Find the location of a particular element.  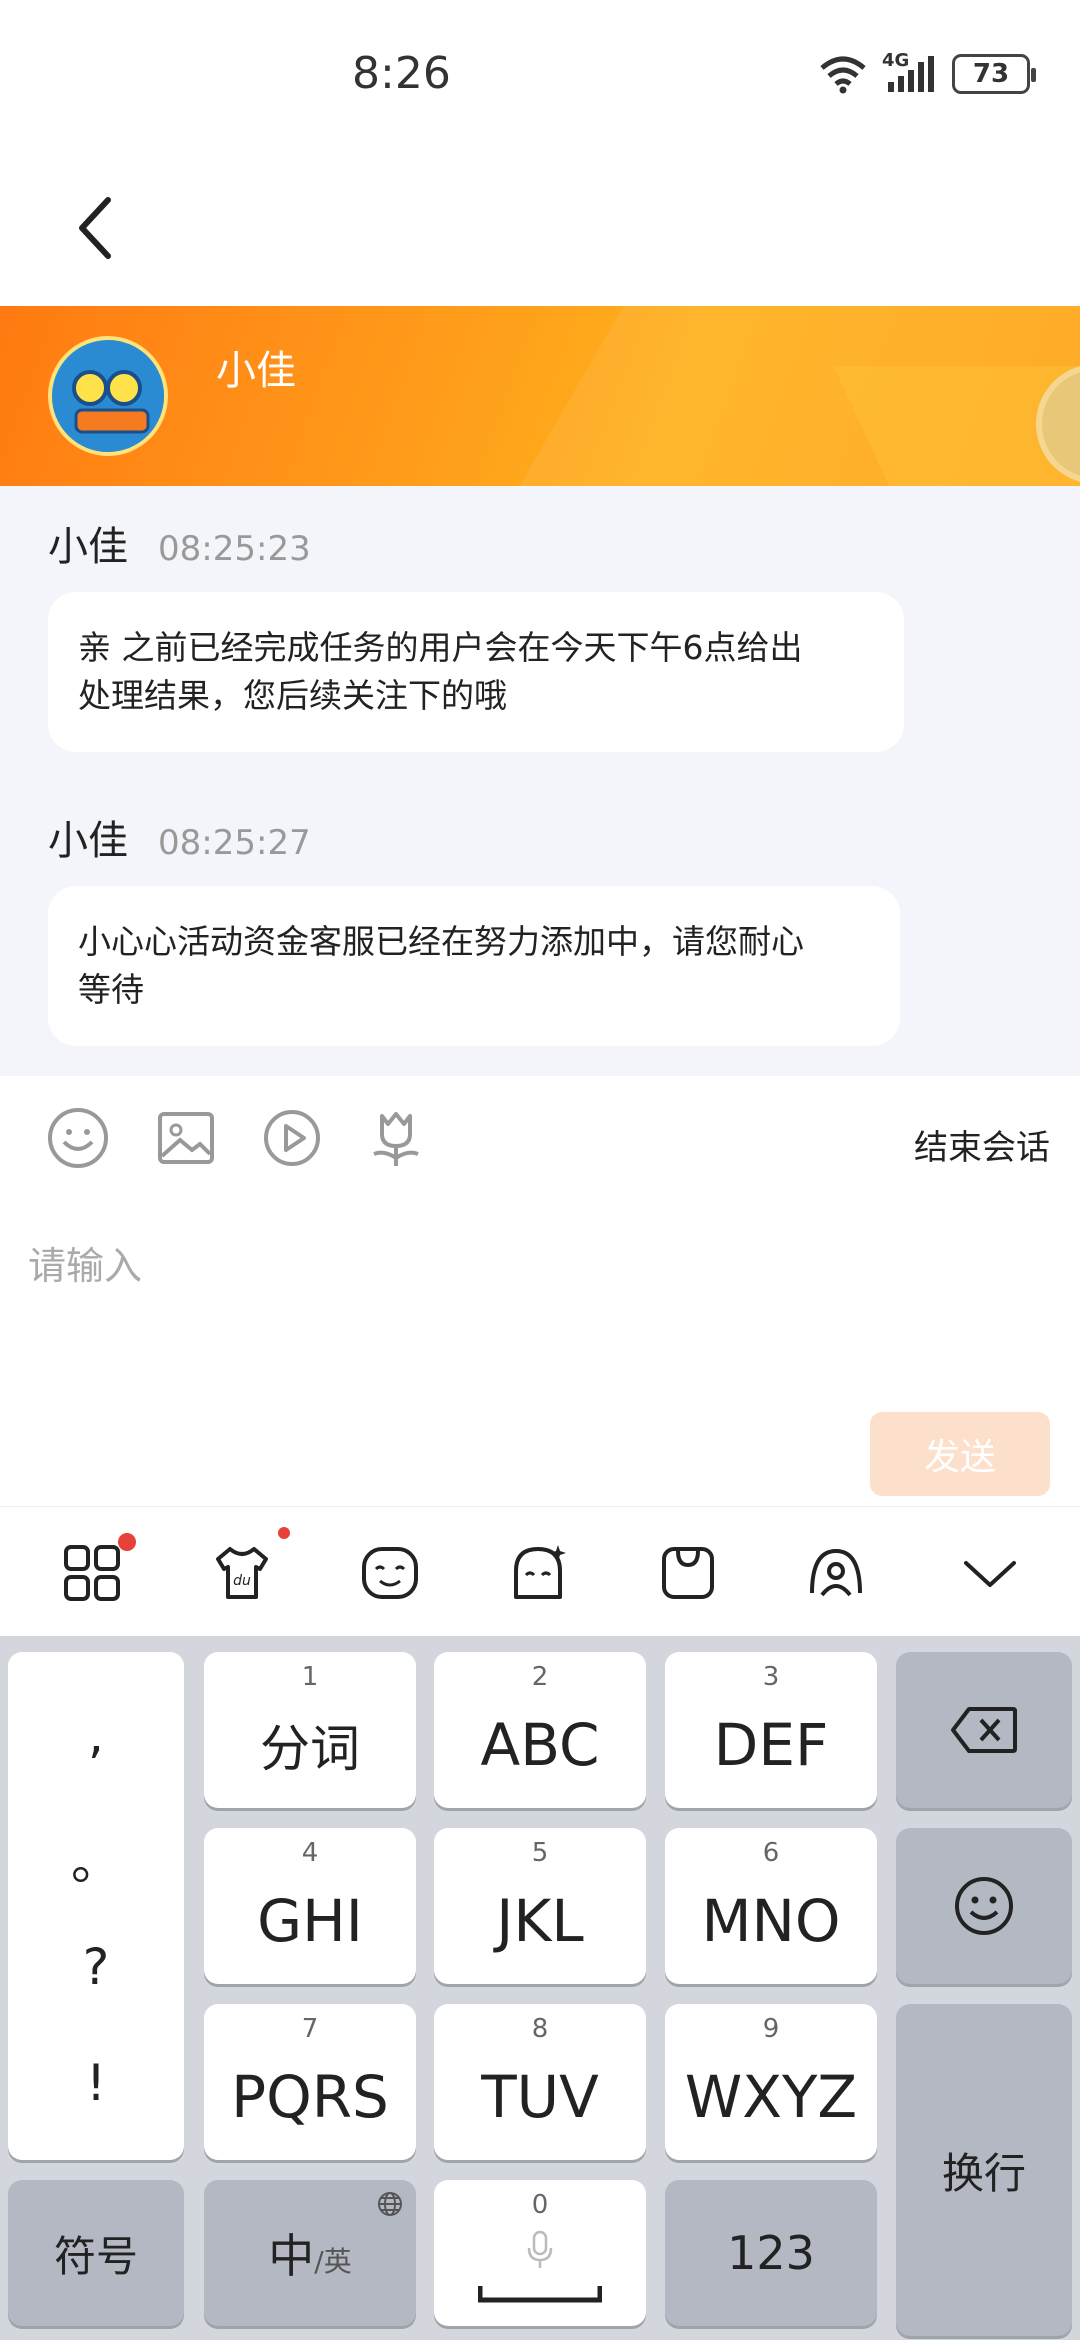

lang-main-label: 中 is located at coordinates (291, 2256).